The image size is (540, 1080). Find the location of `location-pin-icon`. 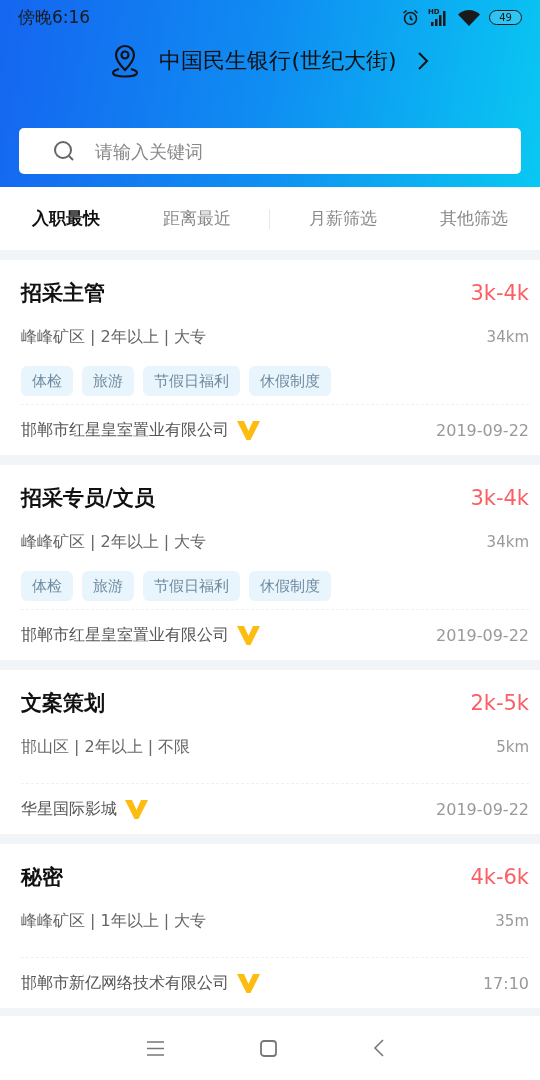

location-pin-icon is located at coordinates (125, 61).